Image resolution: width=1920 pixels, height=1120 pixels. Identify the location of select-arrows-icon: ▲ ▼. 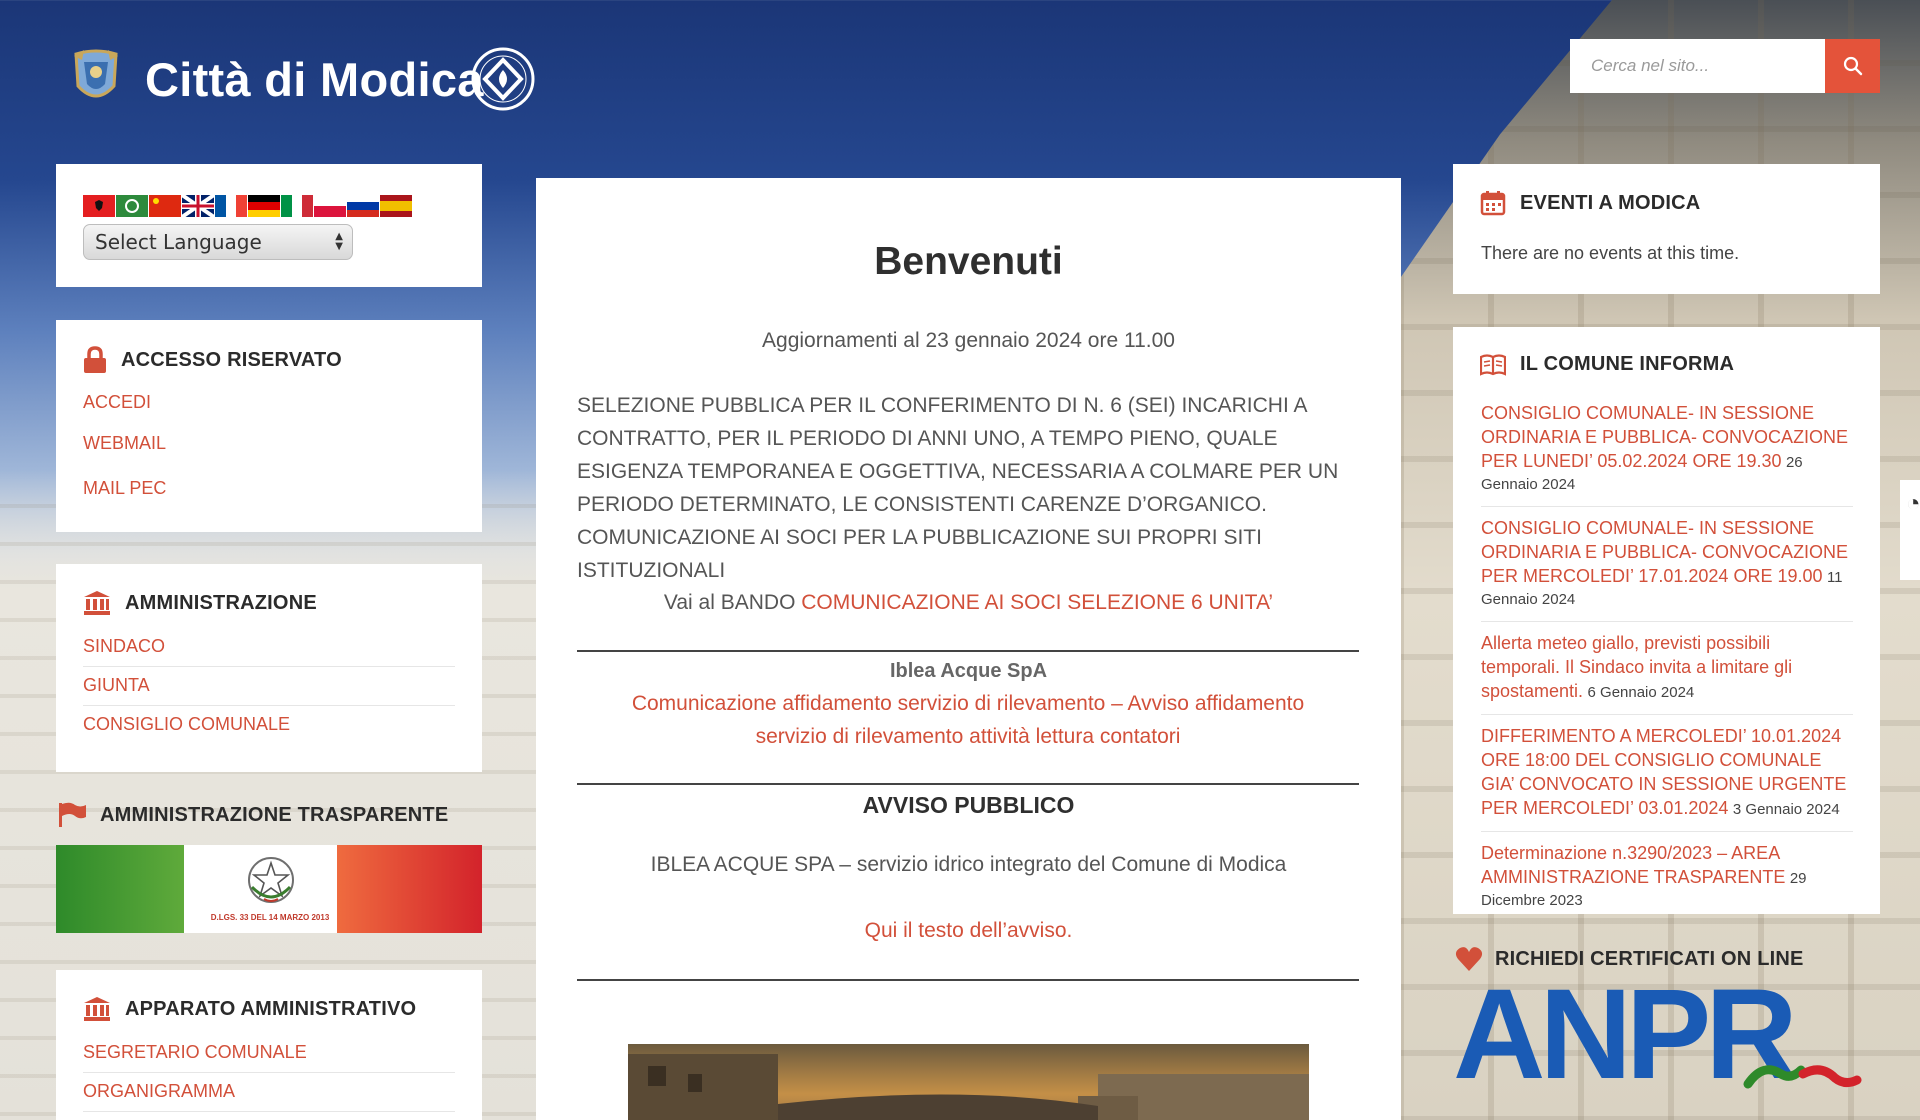
(339, 241).